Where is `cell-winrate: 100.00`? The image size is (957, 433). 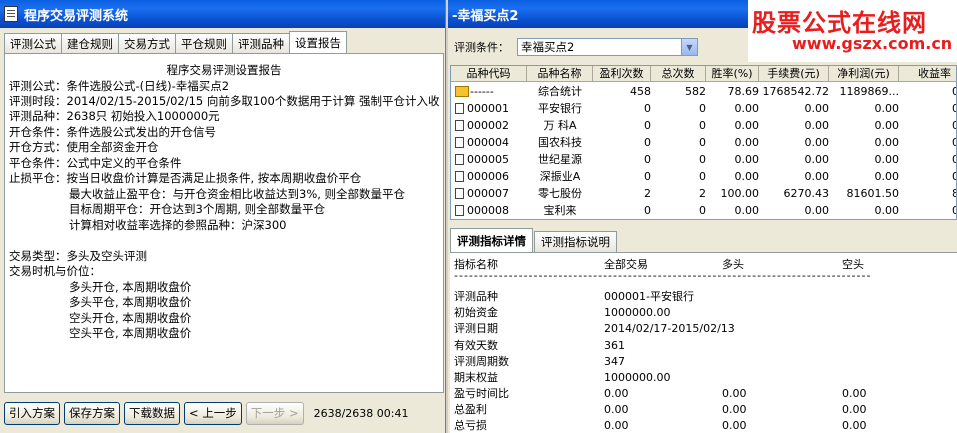
cell-winrate: 100.00 is located at coordinates (740, 193).